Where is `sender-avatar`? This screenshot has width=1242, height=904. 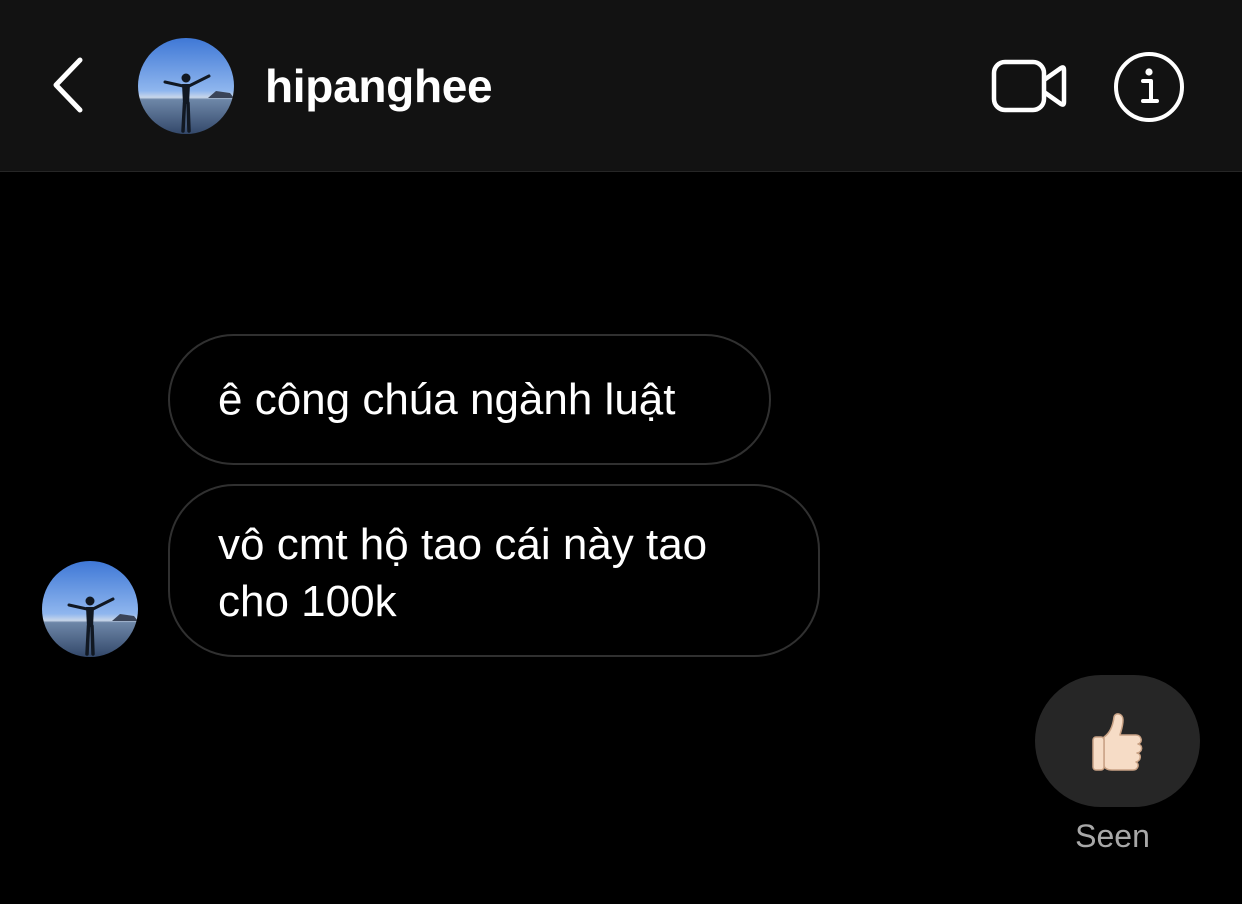 sender-avatar is located at coordinates (90, 609).